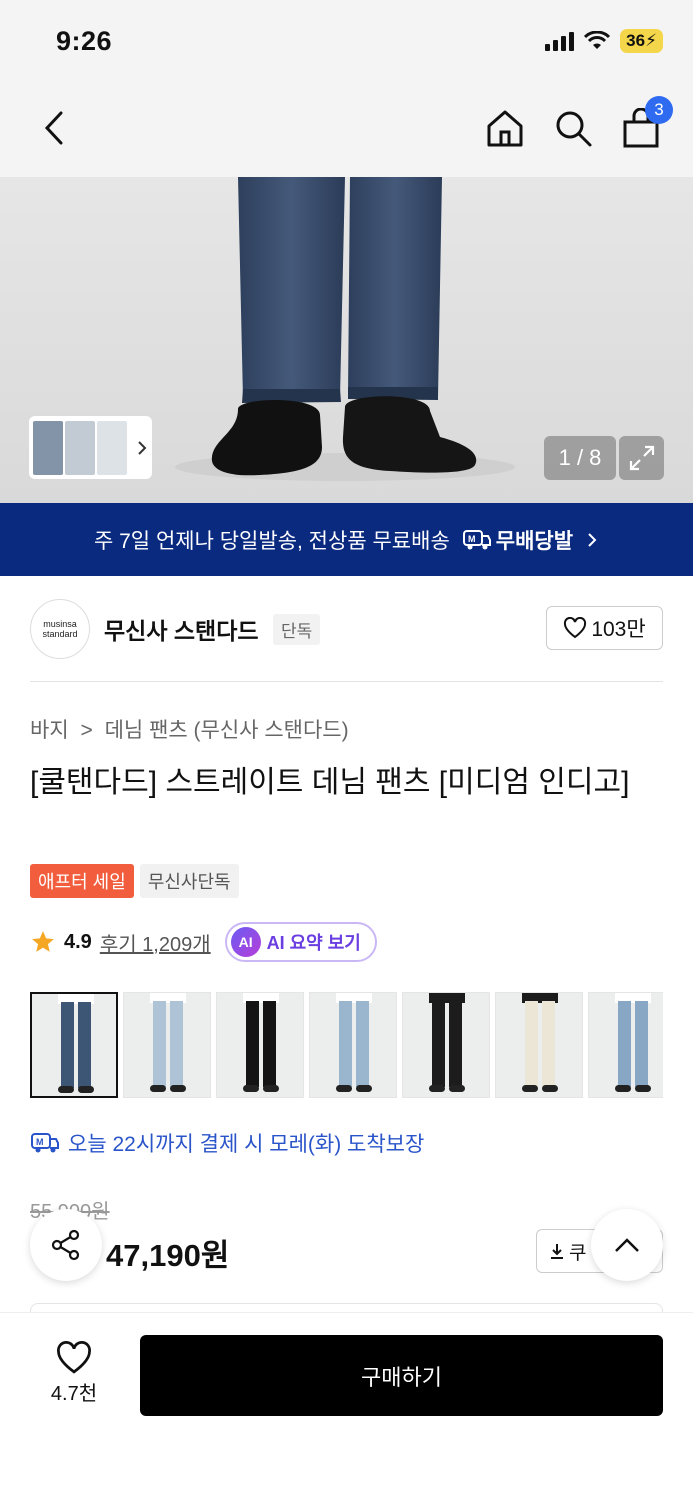 The width and height of the screenshot is (693, 1500). Describe the element at coordinates (517, 540) in the screenshot. I see `banner-brand: M 무배당발` at that location.